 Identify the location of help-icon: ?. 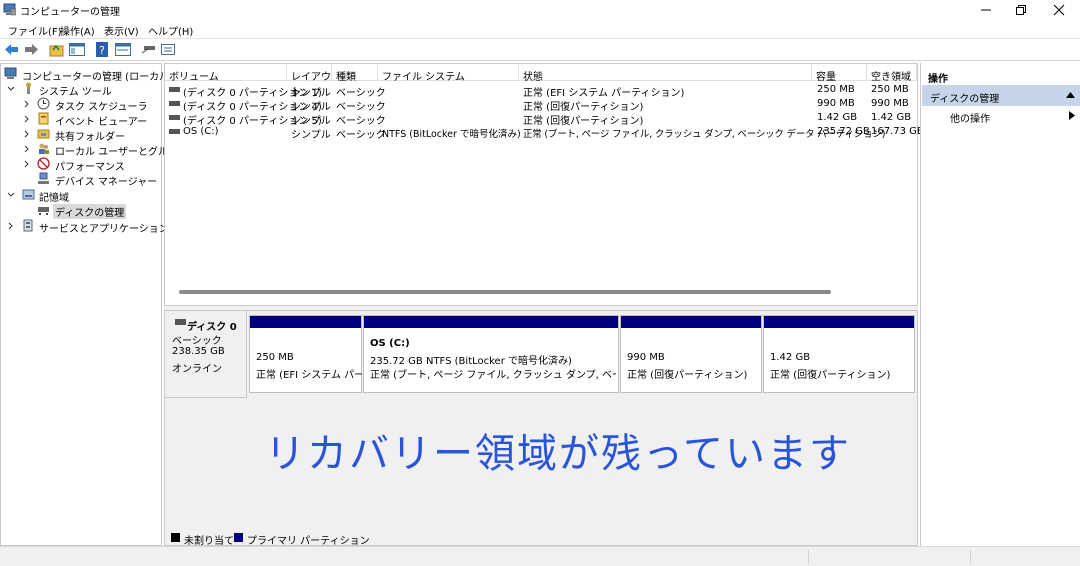
(103, 49).